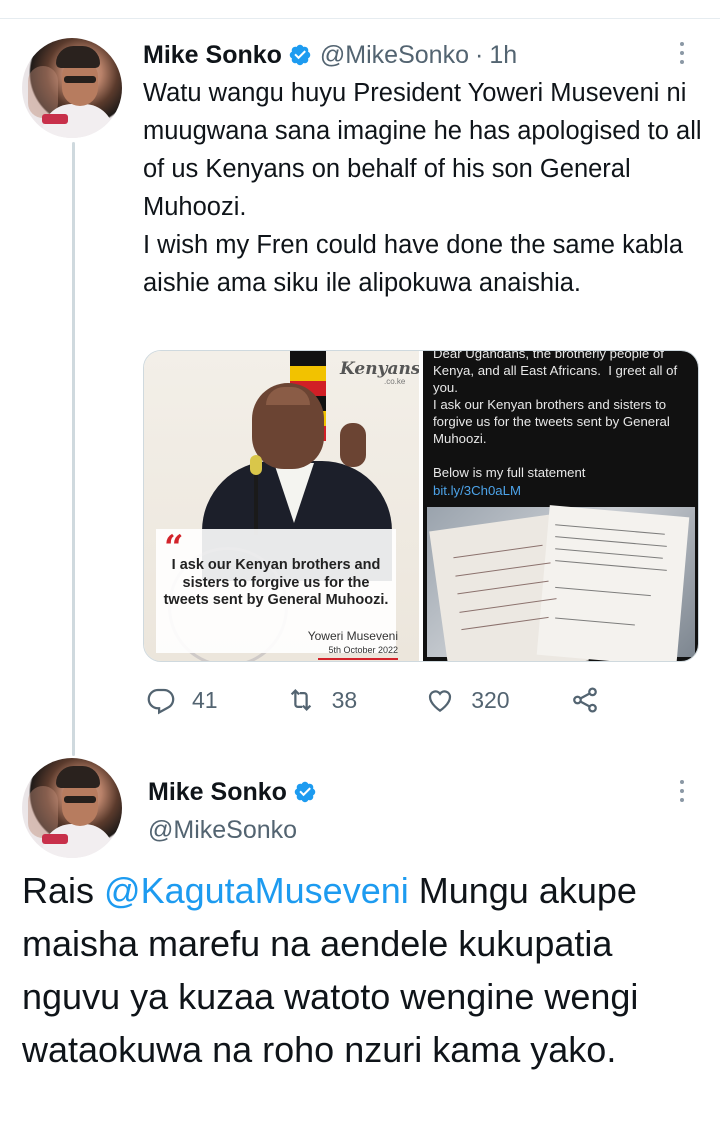 The width and height of the screenshot is (720, 1122). I want to click on like-count: 320, so click(490, 699).